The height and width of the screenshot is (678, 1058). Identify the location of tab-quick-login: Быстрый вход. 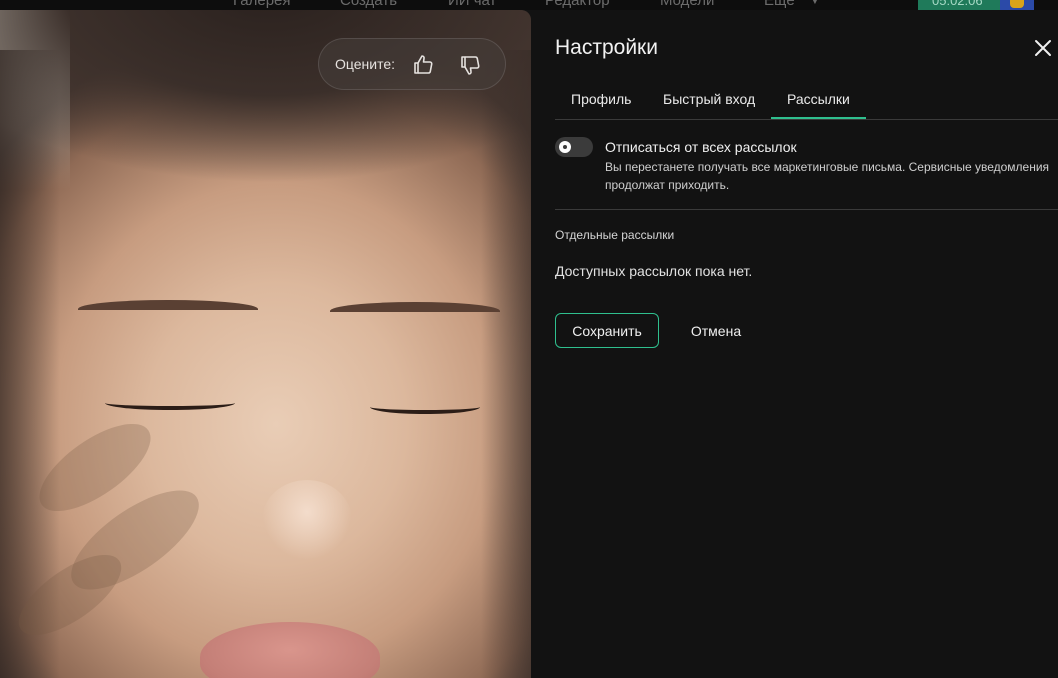
(709, 99).